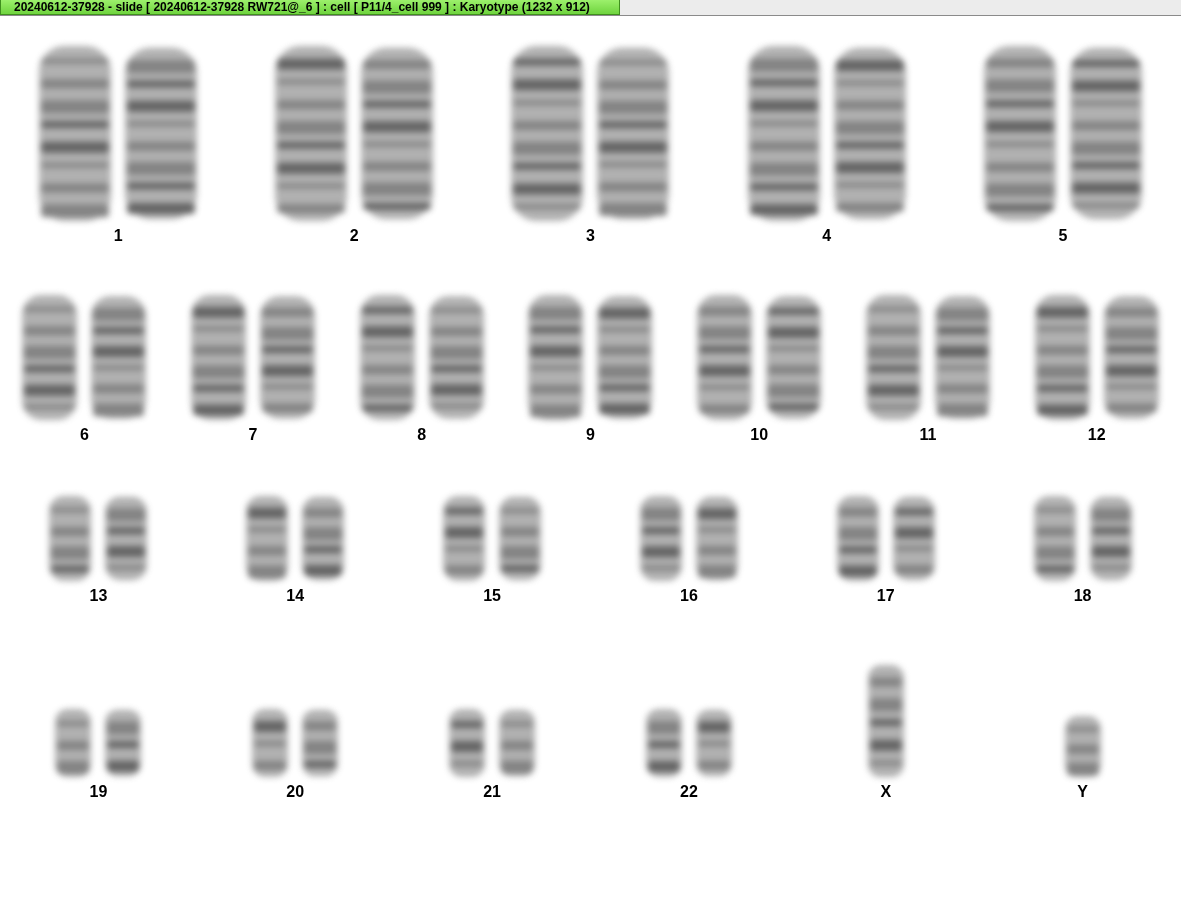 This screenshot has height=898, width=1181. What do you see at coordinates (759, 435) in the screenshot?
I see `chromosome-label: 10` at bounding box center [759, 435].